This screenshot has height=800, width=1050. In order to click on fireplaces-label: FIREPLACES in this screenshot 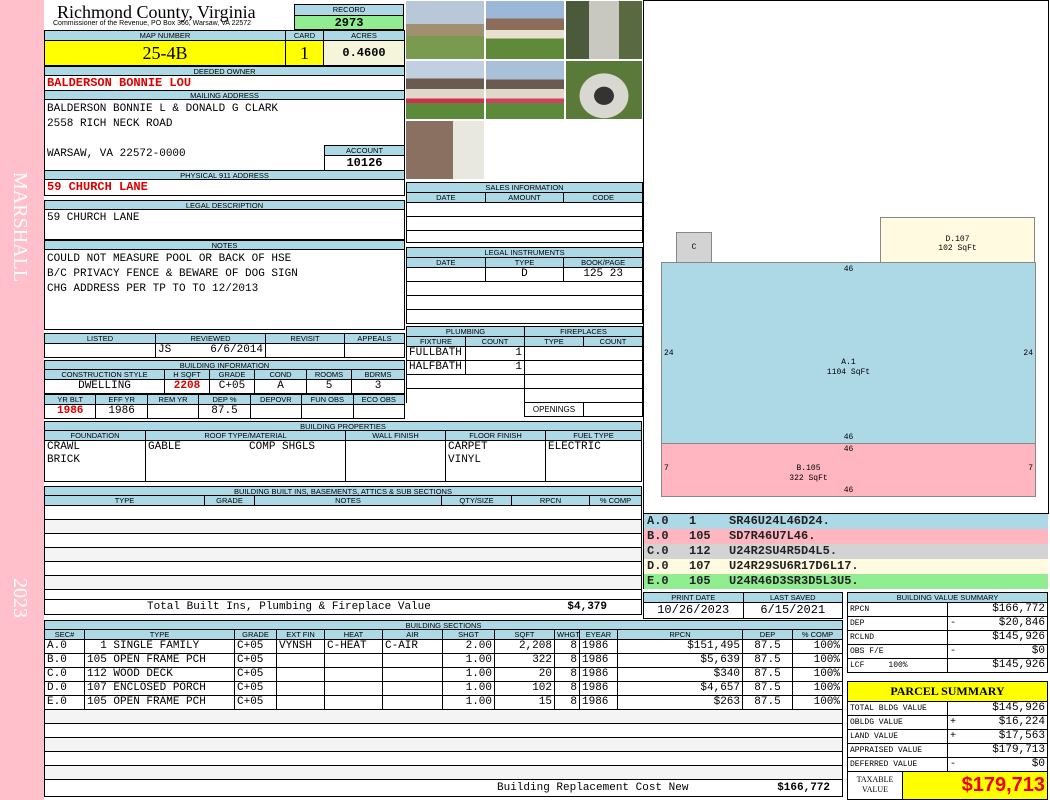, I will do `click(583, 331)`.